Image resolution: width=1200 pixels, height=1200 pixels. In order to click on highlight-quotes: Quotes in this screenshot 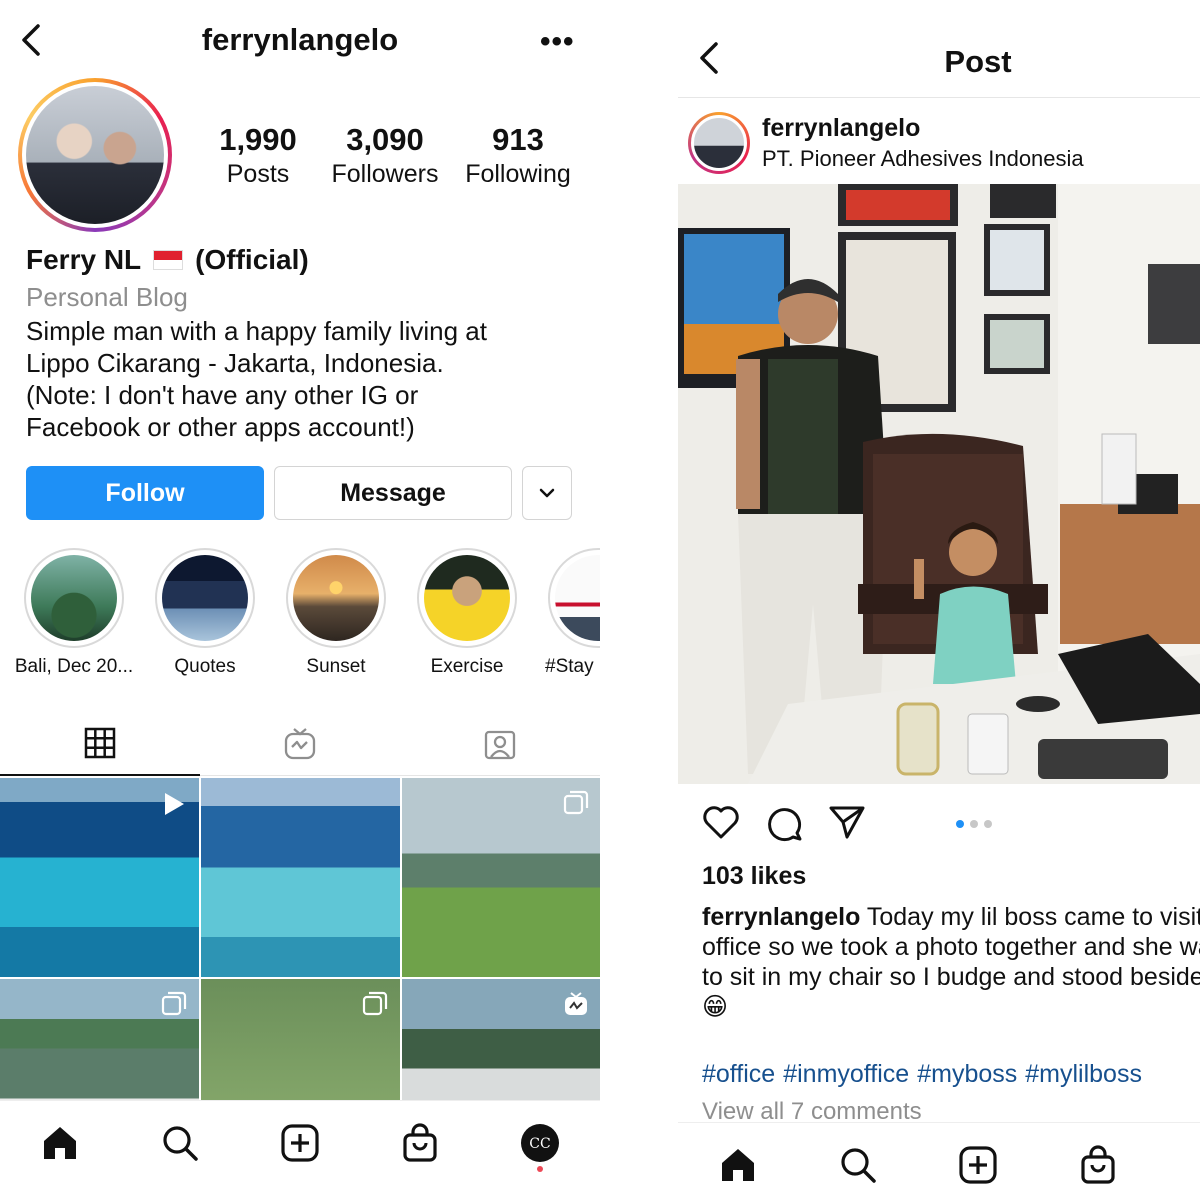, I will do `click(205, 613)`.